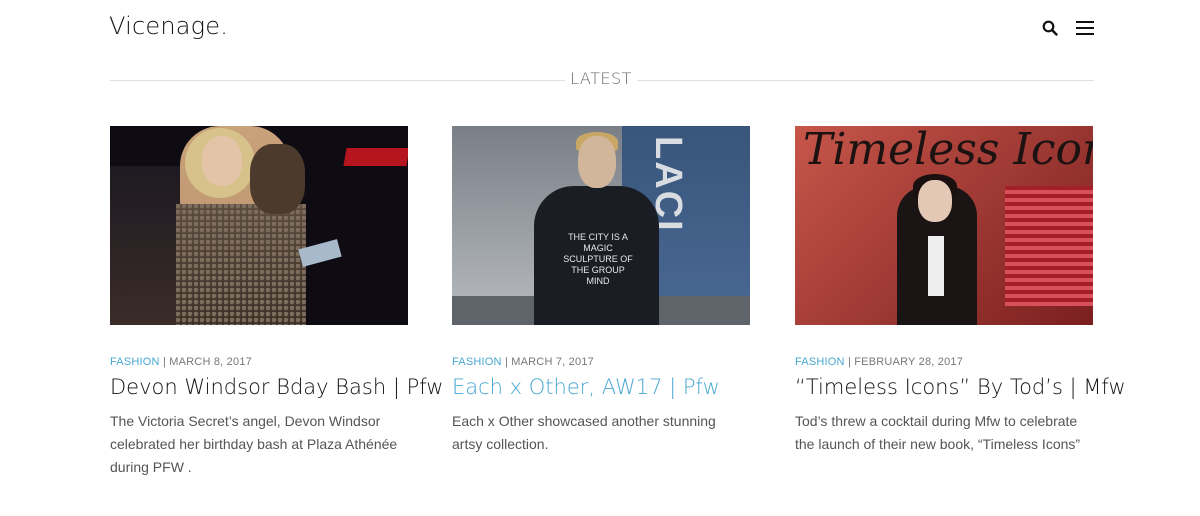 Image resolution: width=1200 pixels, height=516 pixels. Describe the element at coordinates (944, 225) in the screenshot. I see `post-image: Timeless Icons` at that location.